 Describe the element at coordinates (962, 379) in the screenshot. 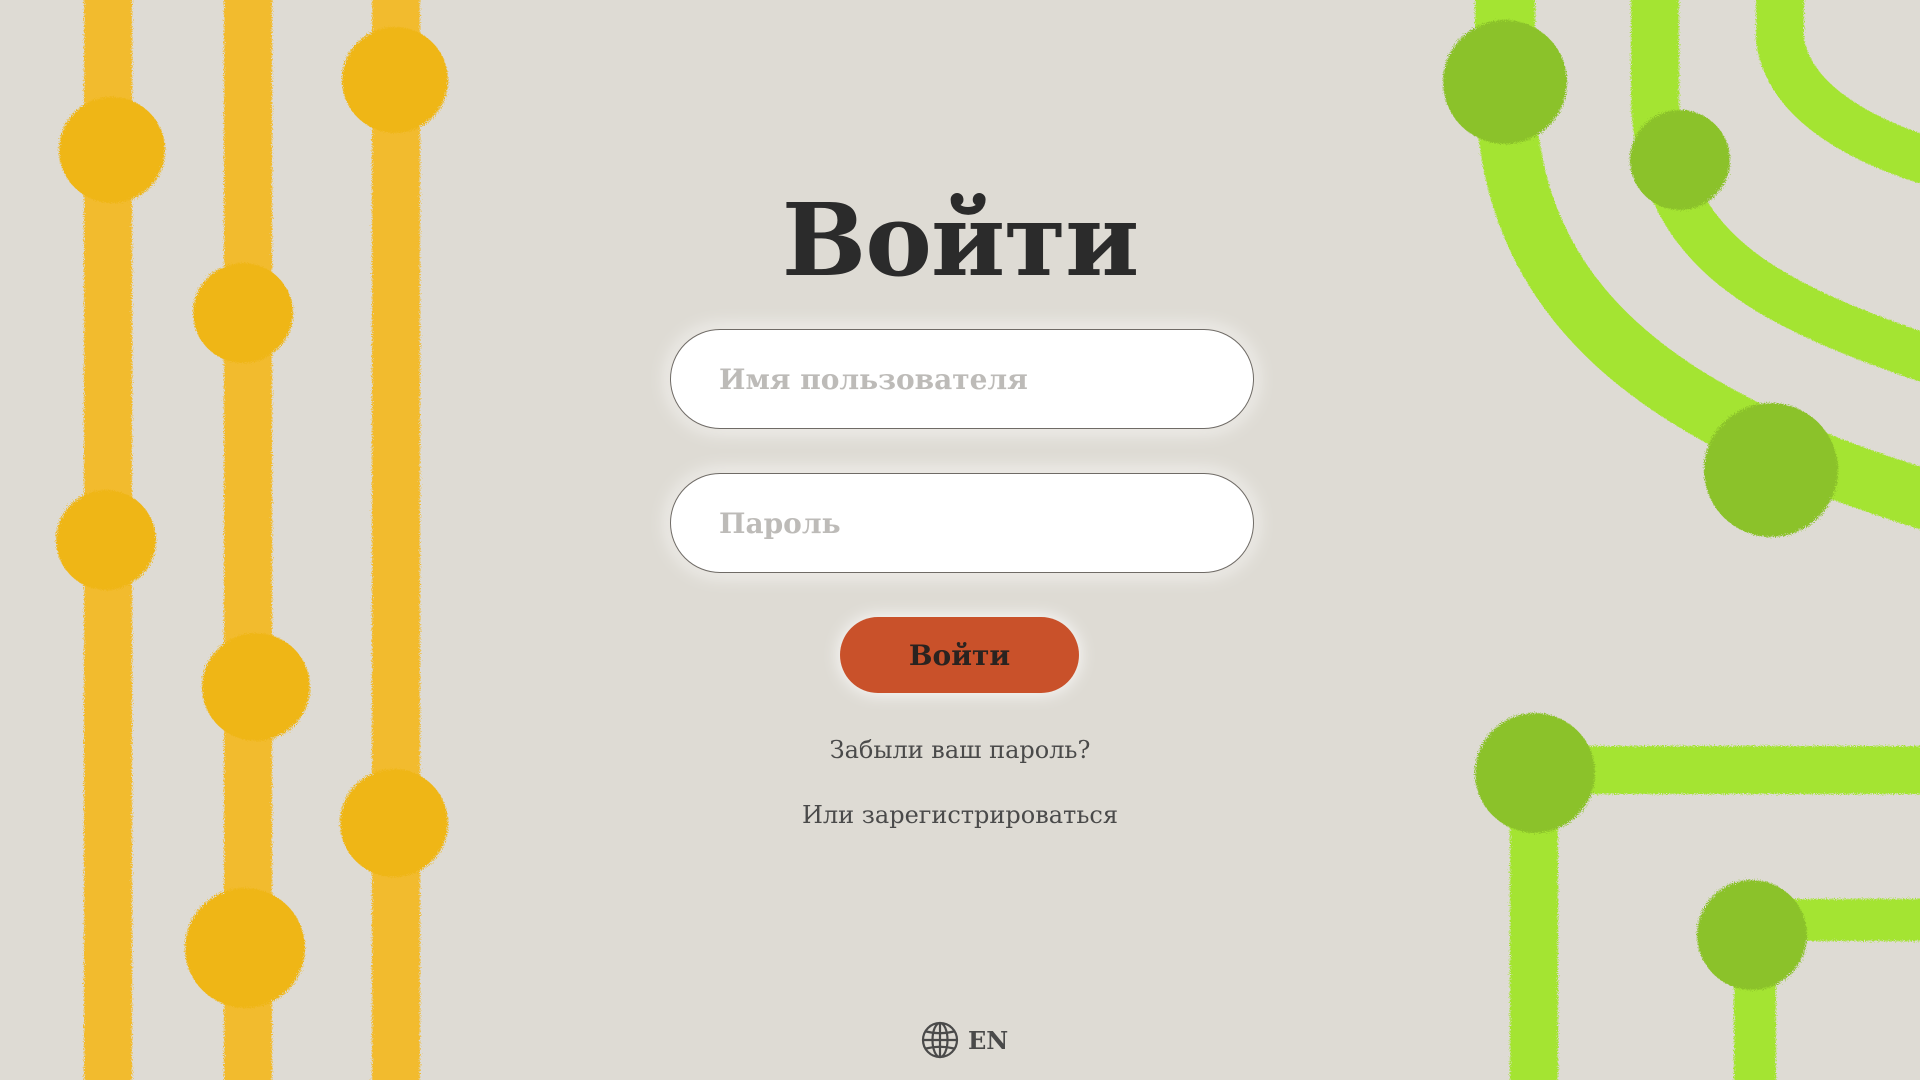

I see `username-input` at that location.